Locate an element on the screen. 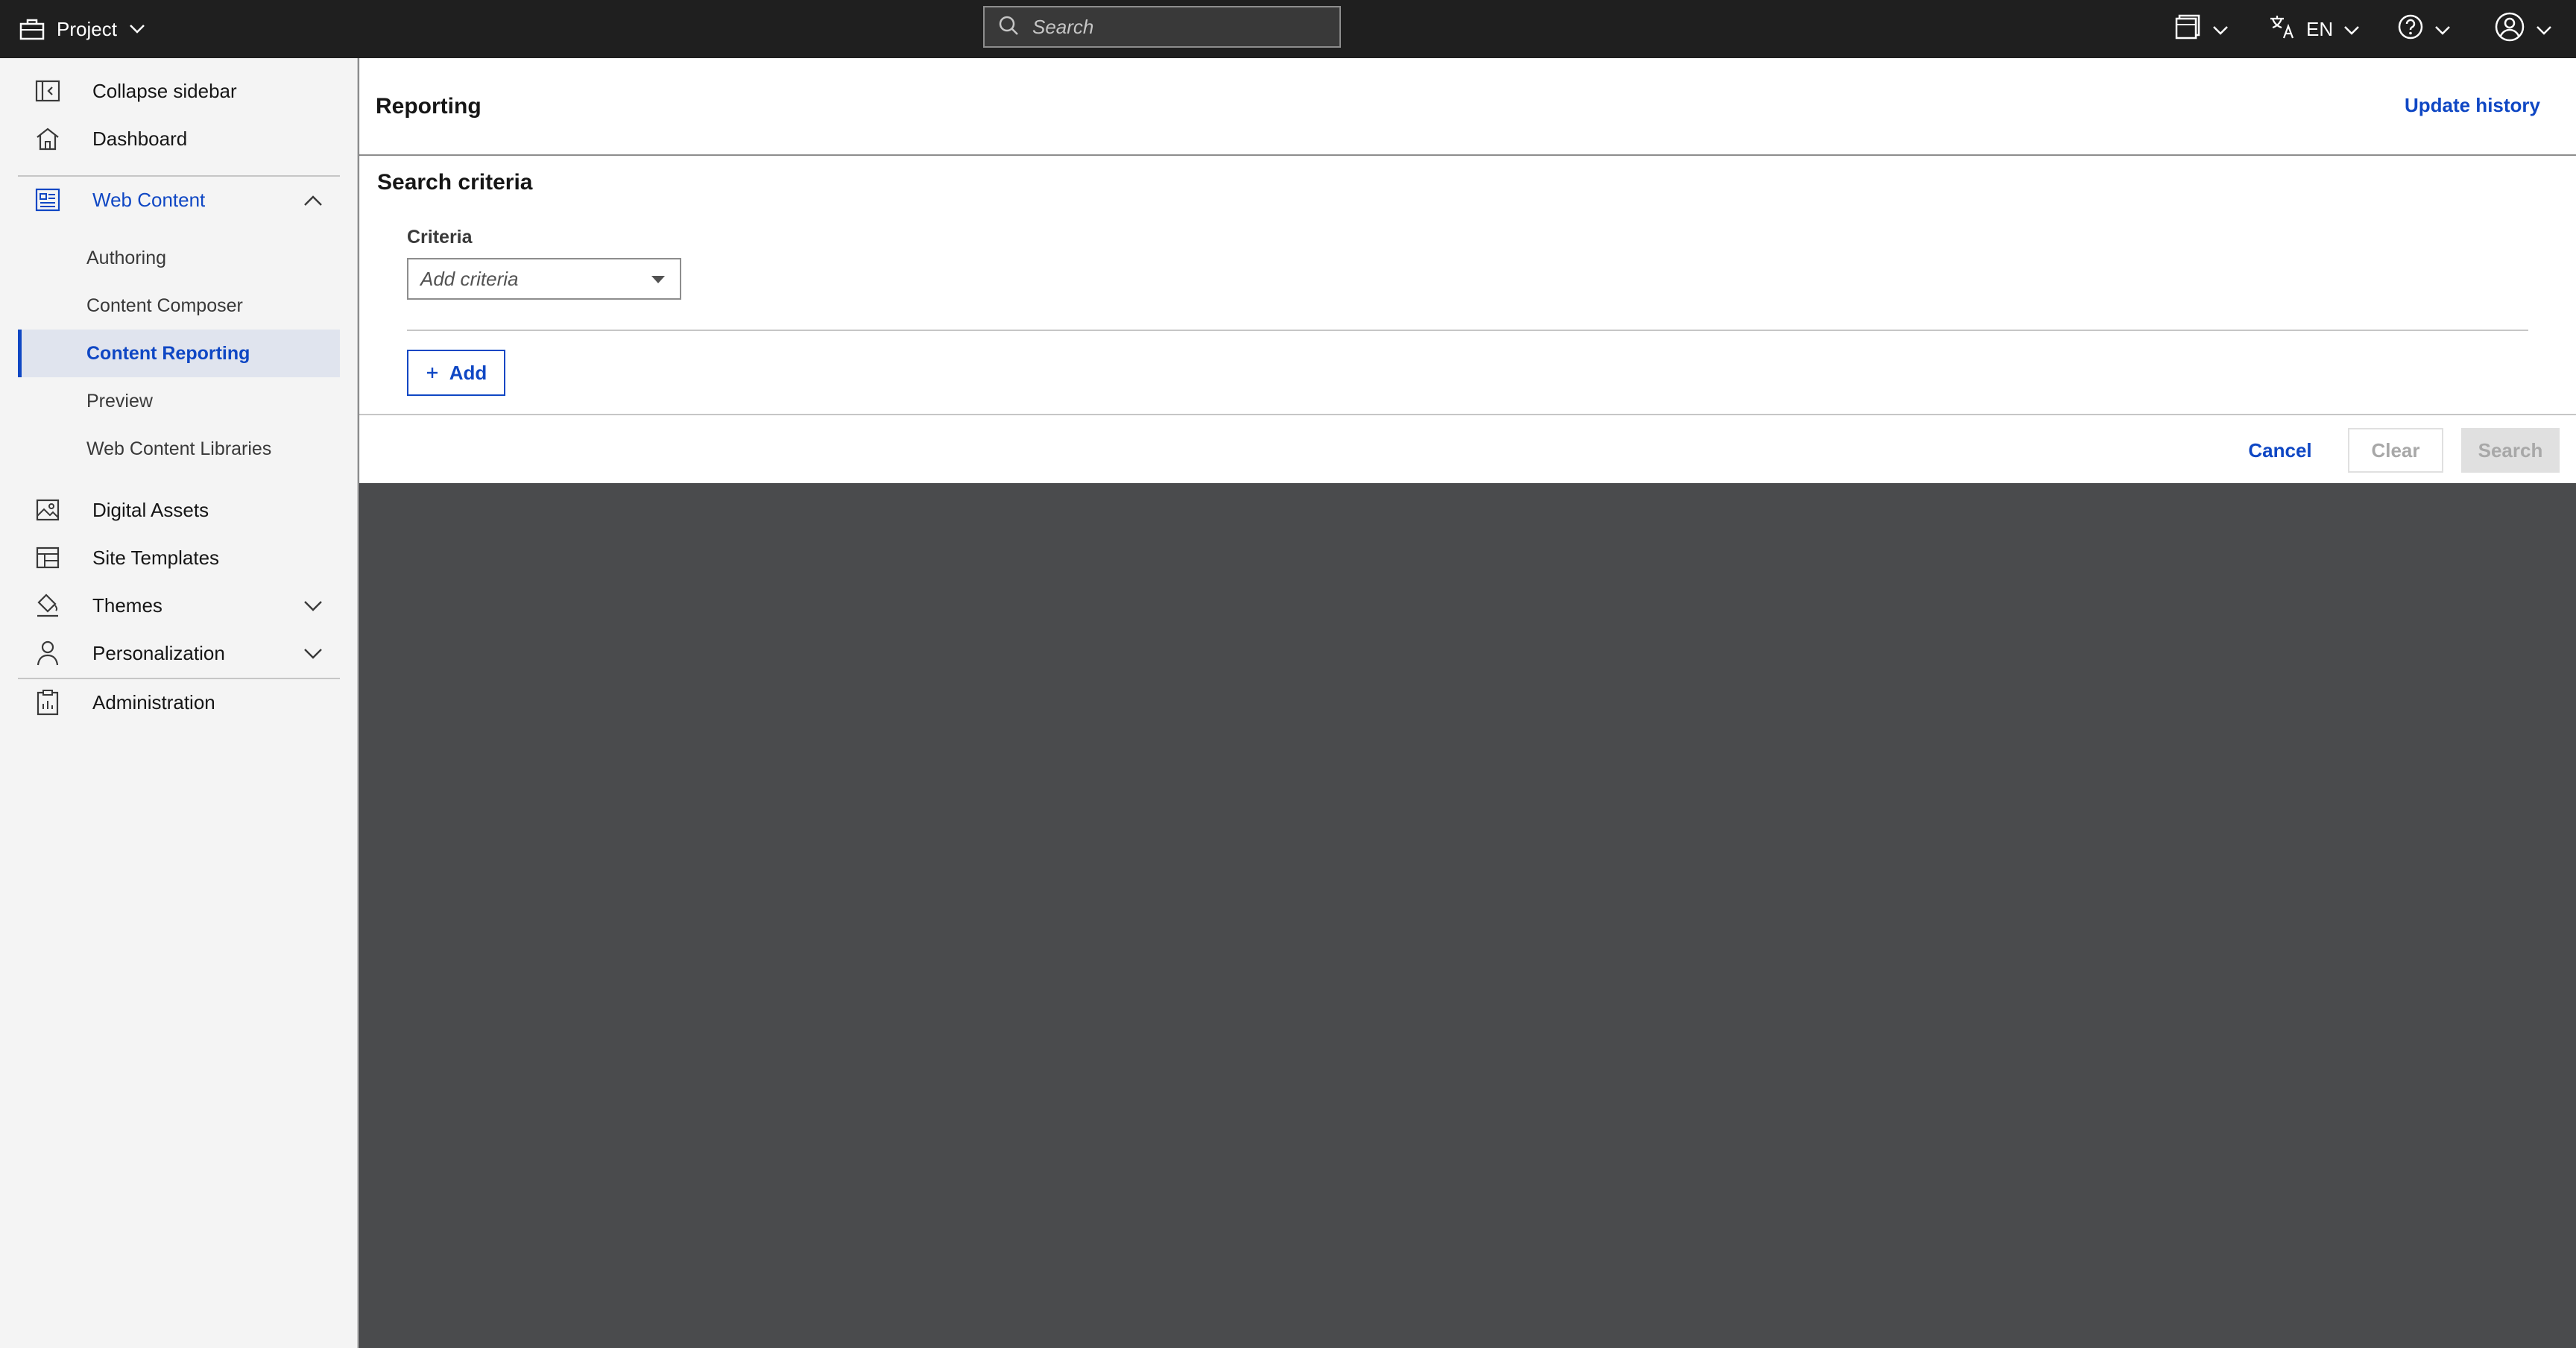  criteria-select: Add criteria is located at coordinates (544, 279).